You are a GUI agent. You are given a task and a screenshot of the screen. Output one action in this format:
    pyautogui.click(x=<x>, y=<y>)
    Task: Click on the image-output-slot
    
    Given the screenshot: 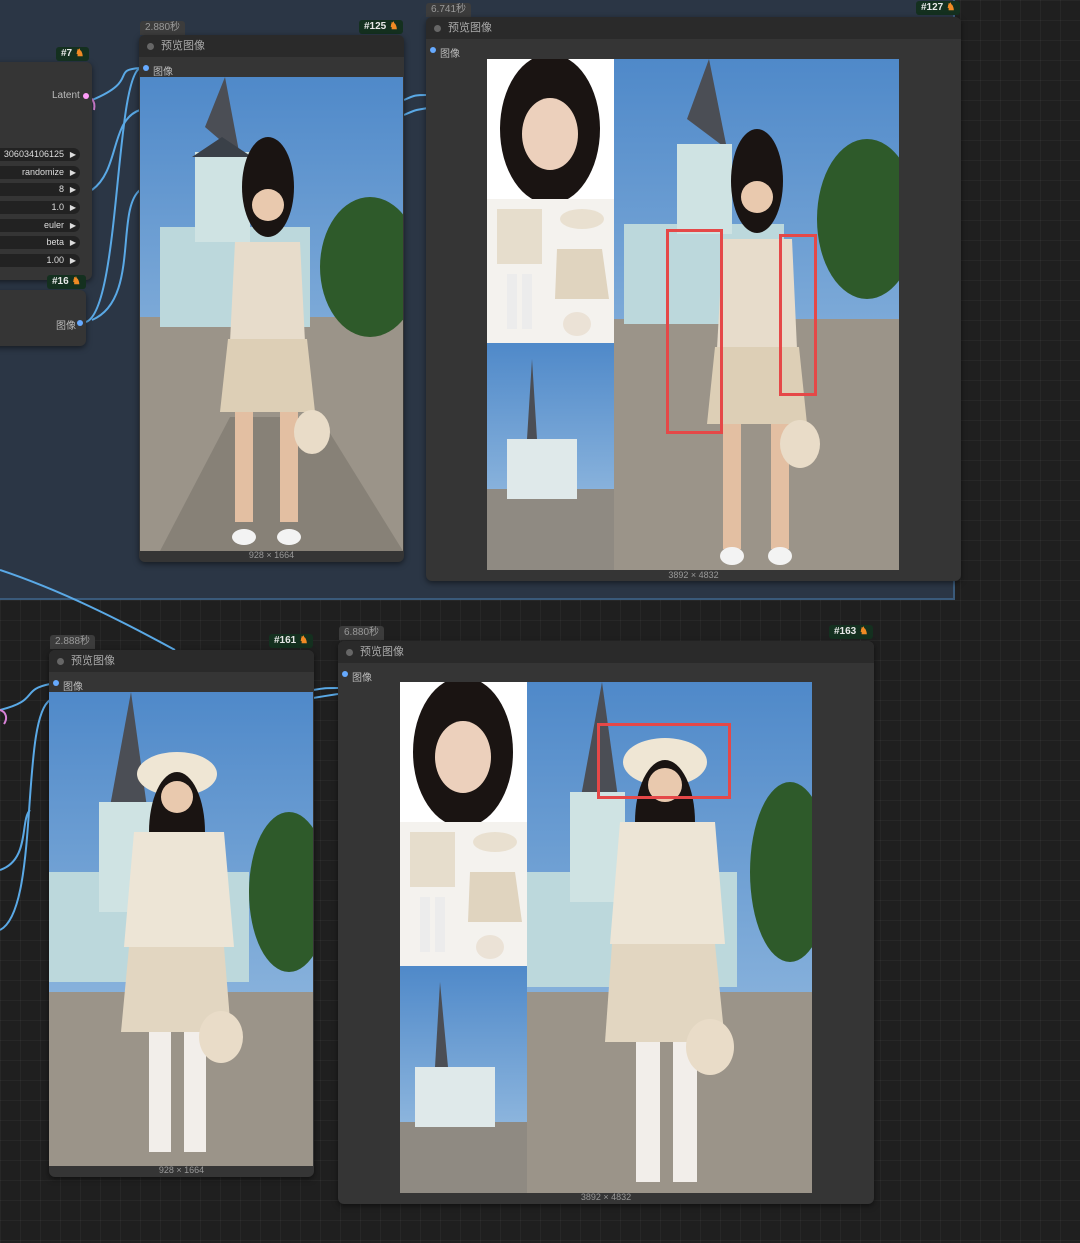 What is the action you would take?
    pyautogui.click(x=80, y=323)
    